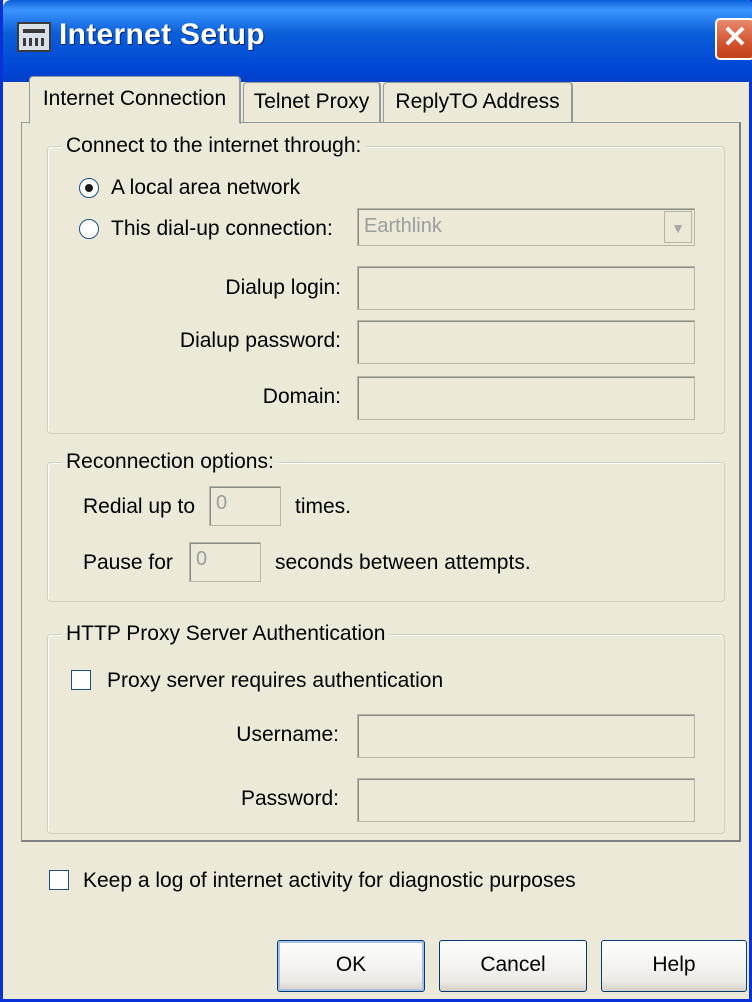 The height and width of the screenshot is (1002, 752). I want to click on dialup-login-label: Dialup login:, so click(283, 287).